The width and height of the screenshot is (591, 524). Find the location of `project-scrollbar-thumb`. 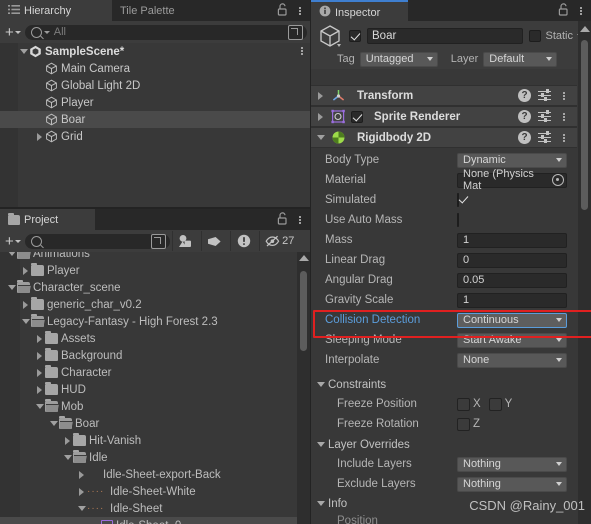

project-scrollbar-thumb is located at coordinates (303, 311).